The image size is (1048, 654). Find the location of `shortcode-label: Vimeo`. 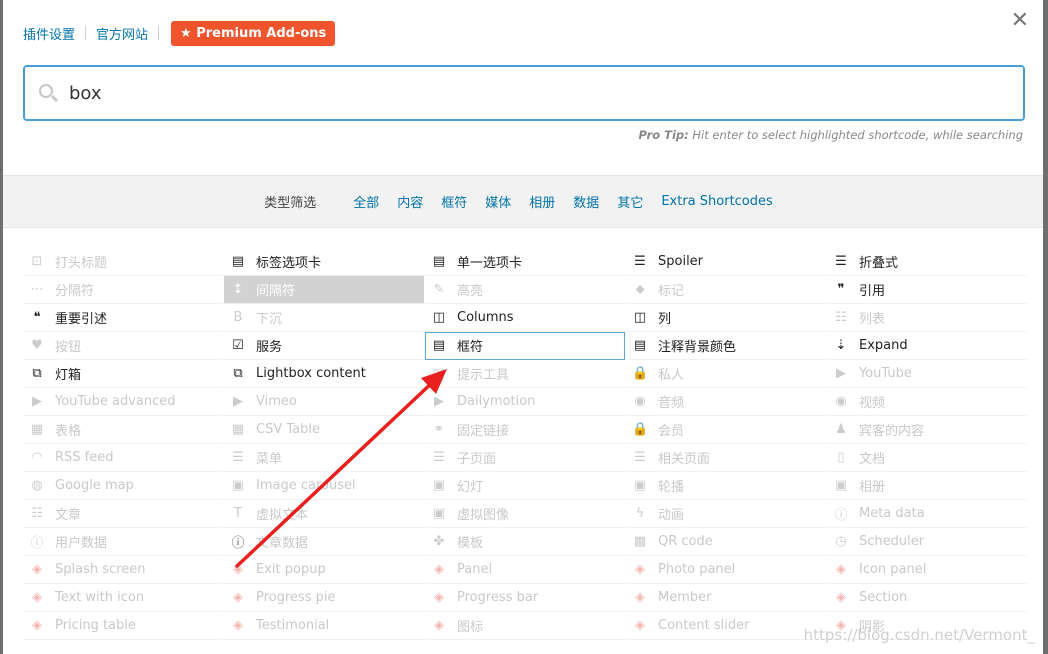

shortcode-label: Vimeo is located at coordinates (276, 401).